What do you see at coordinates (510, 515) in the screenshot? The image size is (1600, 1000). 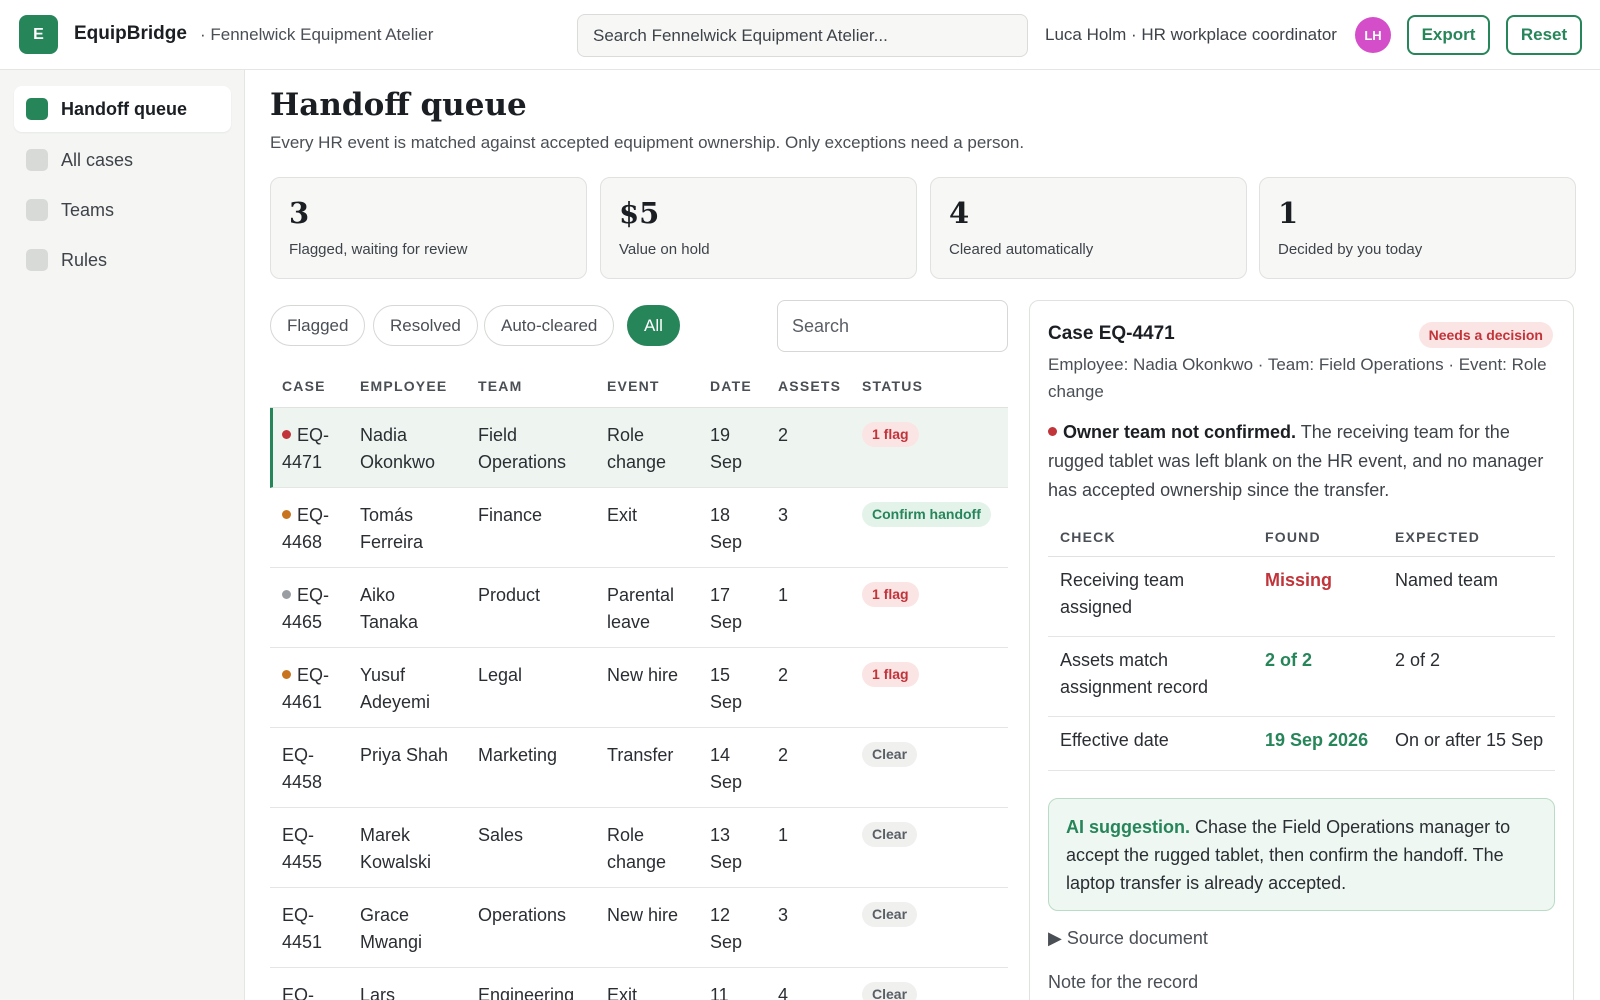 I see `team-name: Finance` at bounding box center [510, 515].